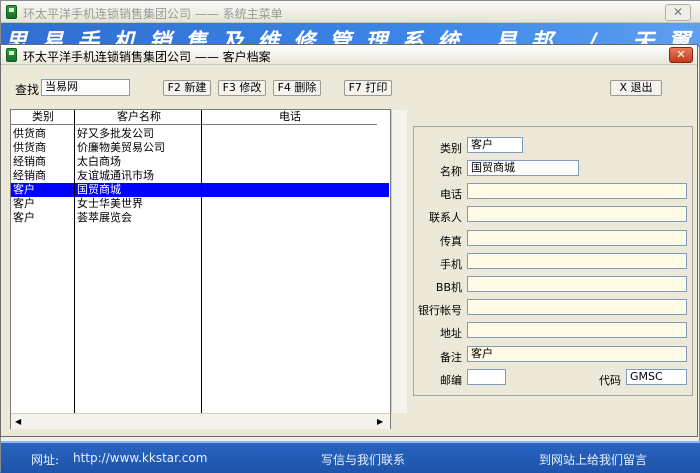 The image size is (700, 473). What do you see at coordinates (18, 421) in the screenshot?
I see `scroll-left-icon: ◀` at bounding box center [18, 421].